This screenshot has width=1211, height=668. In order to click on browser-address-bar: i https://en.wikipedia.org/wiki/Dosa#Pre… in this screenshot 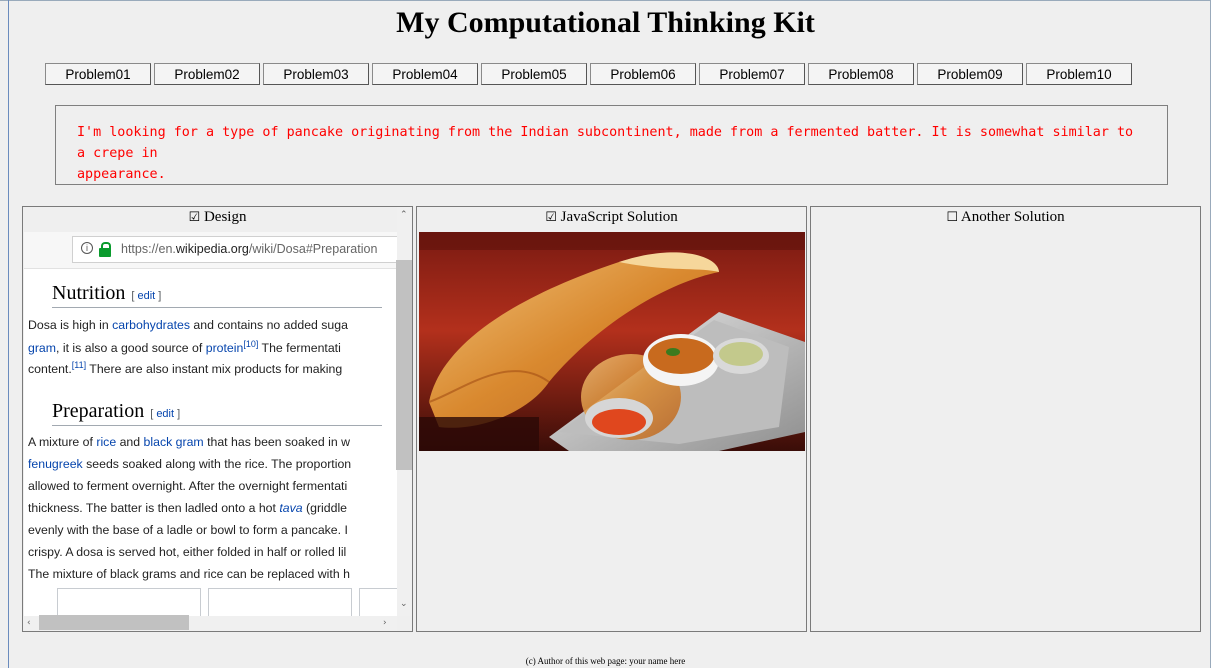, I will do `click(210, 250)`.